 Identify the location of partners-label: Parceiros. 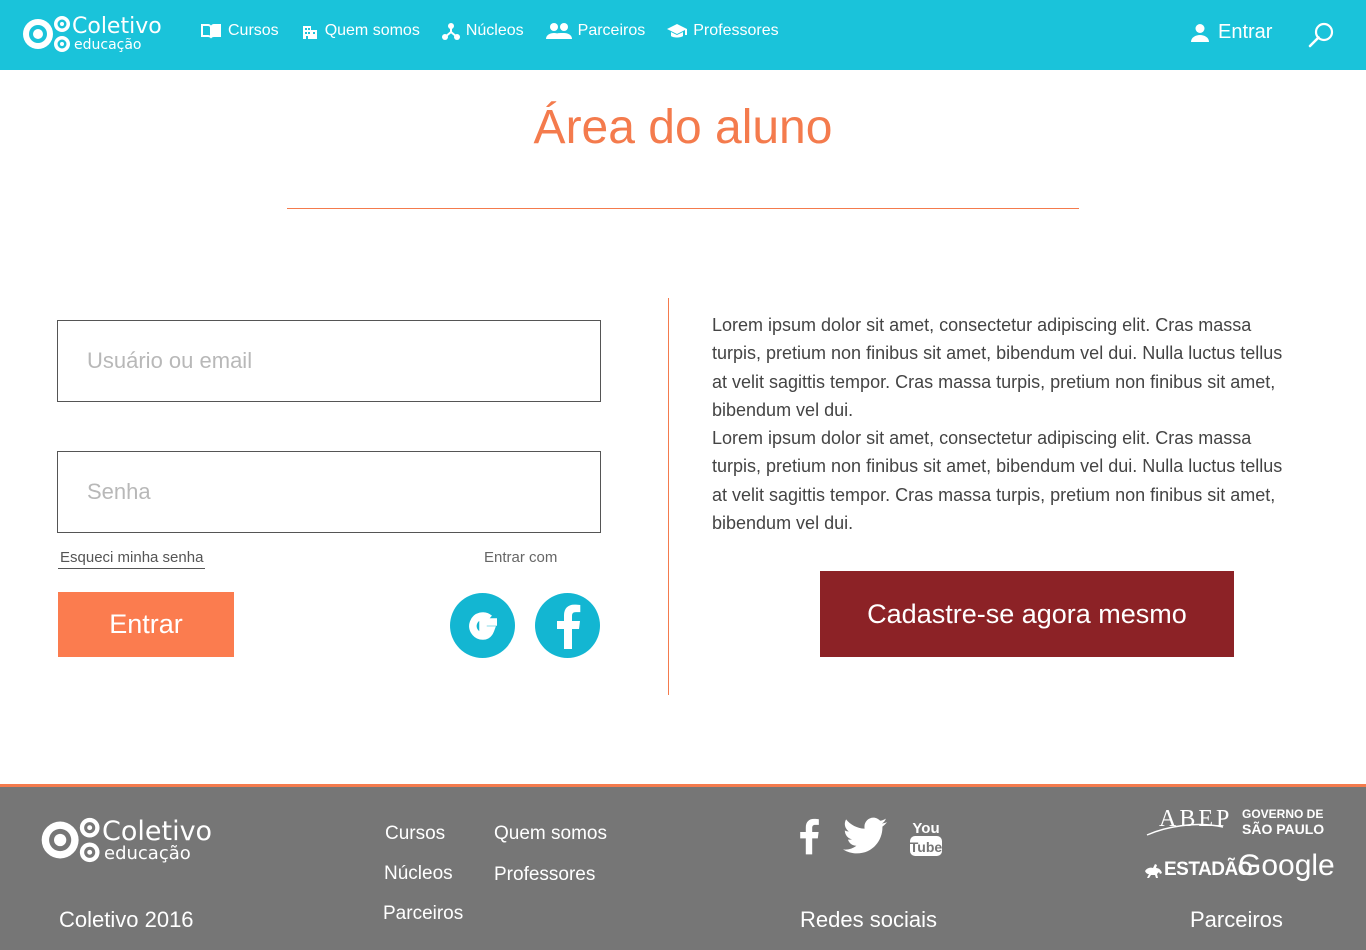
(1236, 919).